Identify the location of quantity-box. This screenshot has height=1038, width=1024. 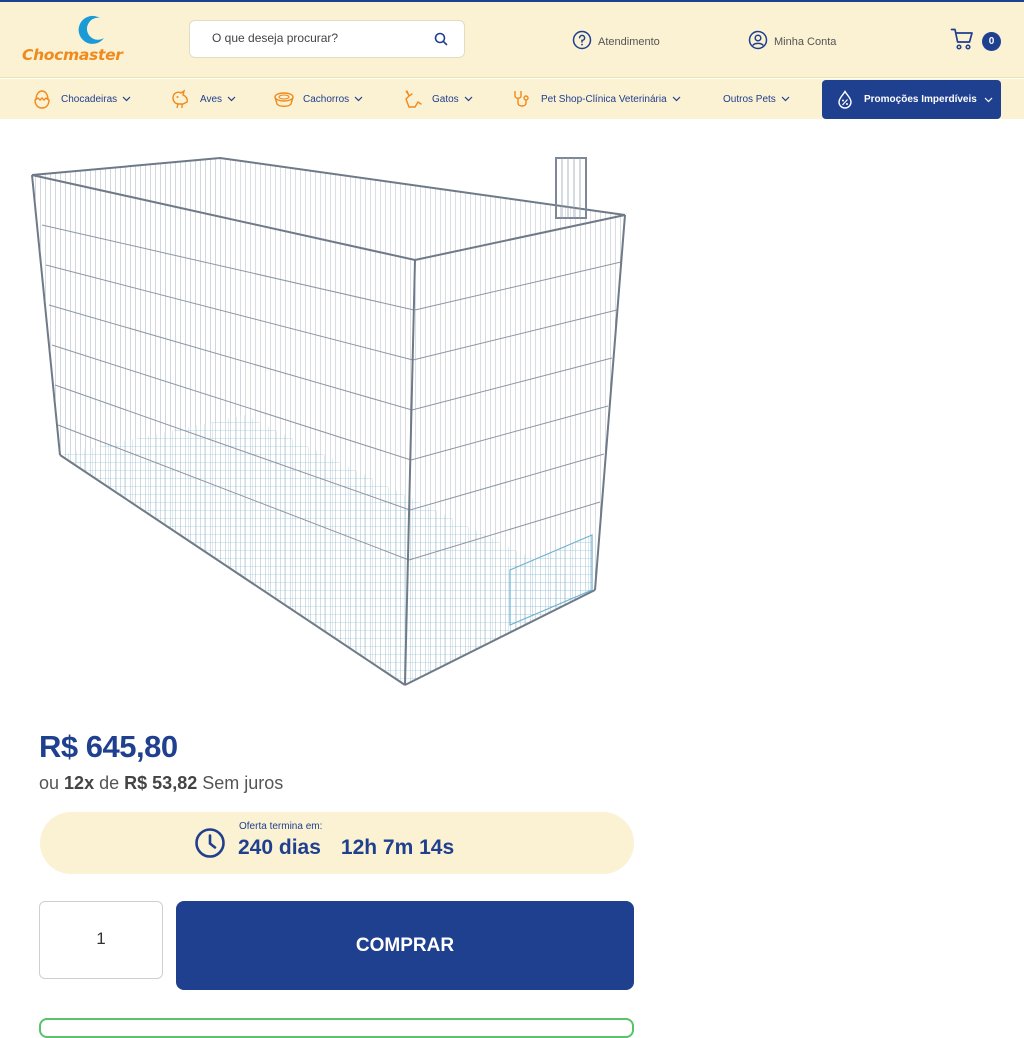
(101, 940).